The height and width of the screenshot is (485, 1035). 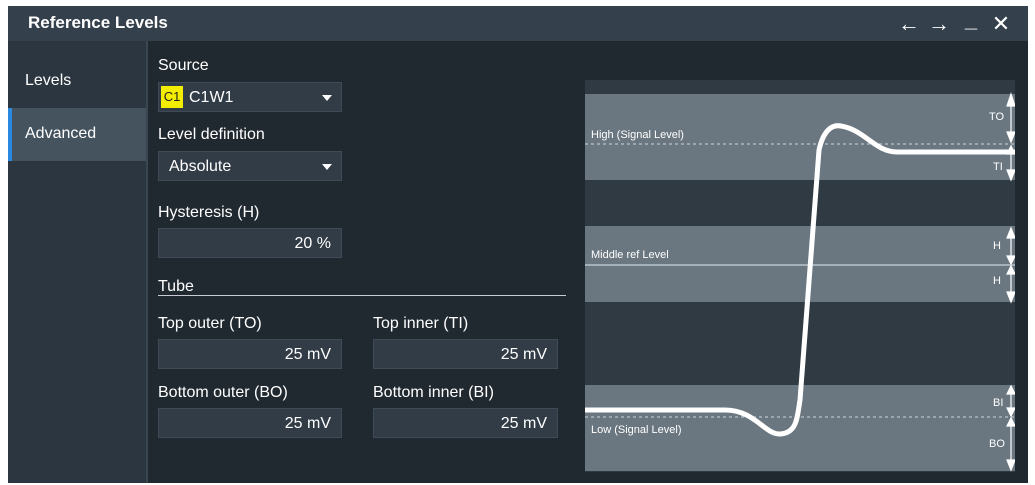 What do you see at coordinates (465, 423) in the screenshot?
I see `bottom-inner-input: 25 mV` at bounding box center [465, 423].